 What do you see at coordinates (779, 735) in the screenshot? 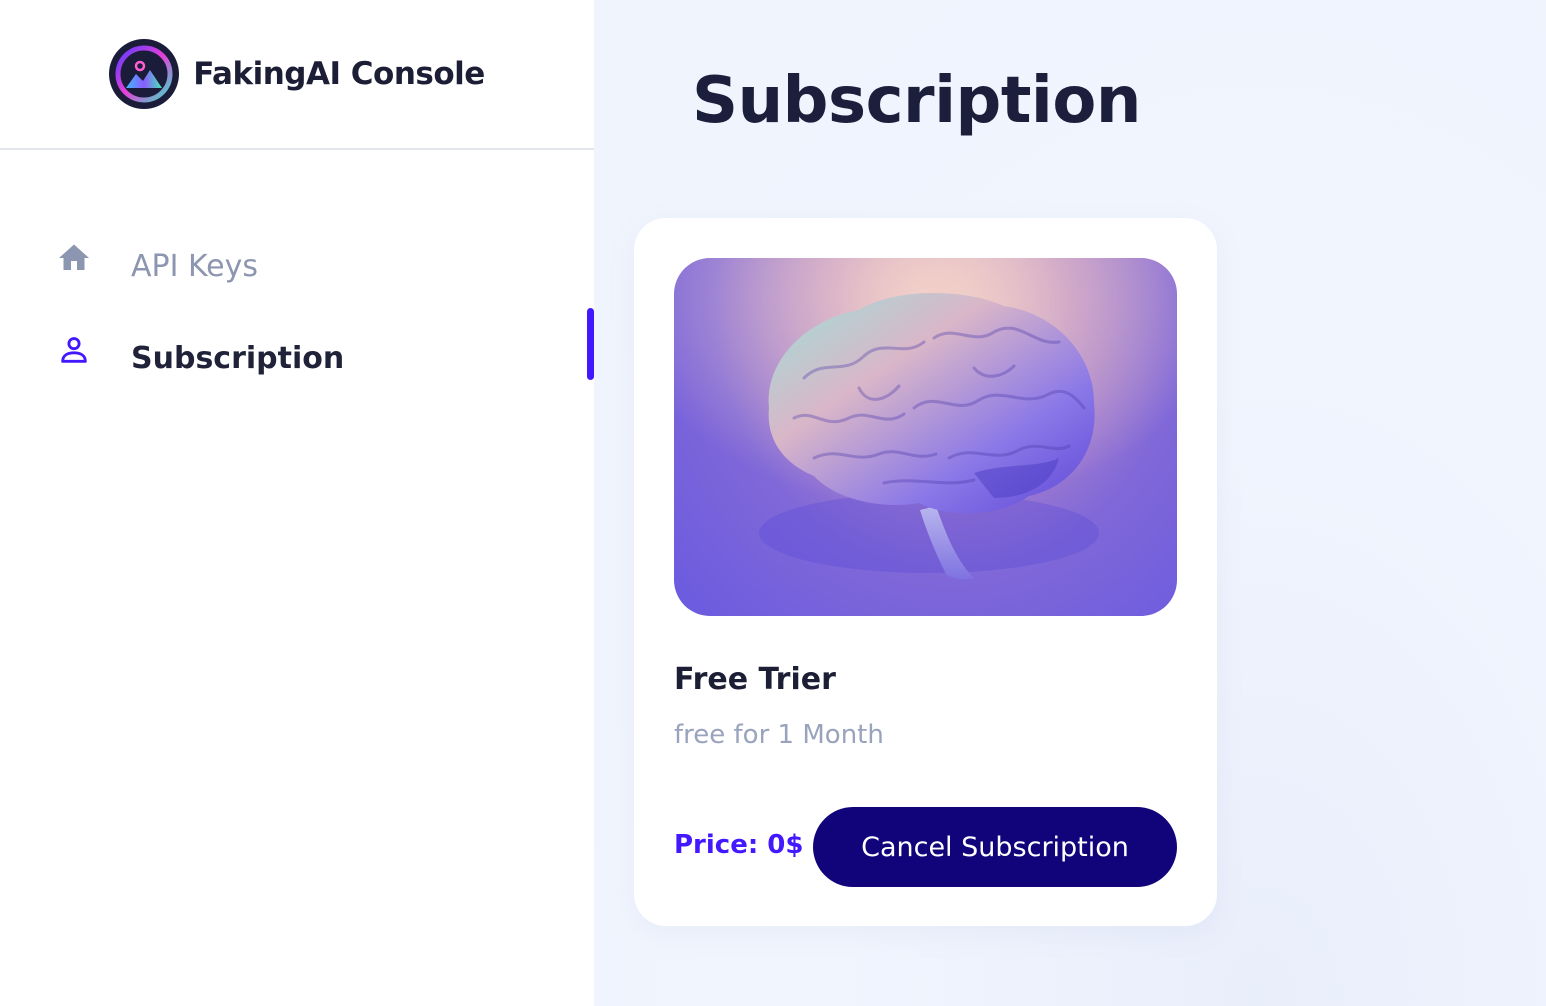
I see `plan-description: free for 1 Month` at bounding box center [779, 735].